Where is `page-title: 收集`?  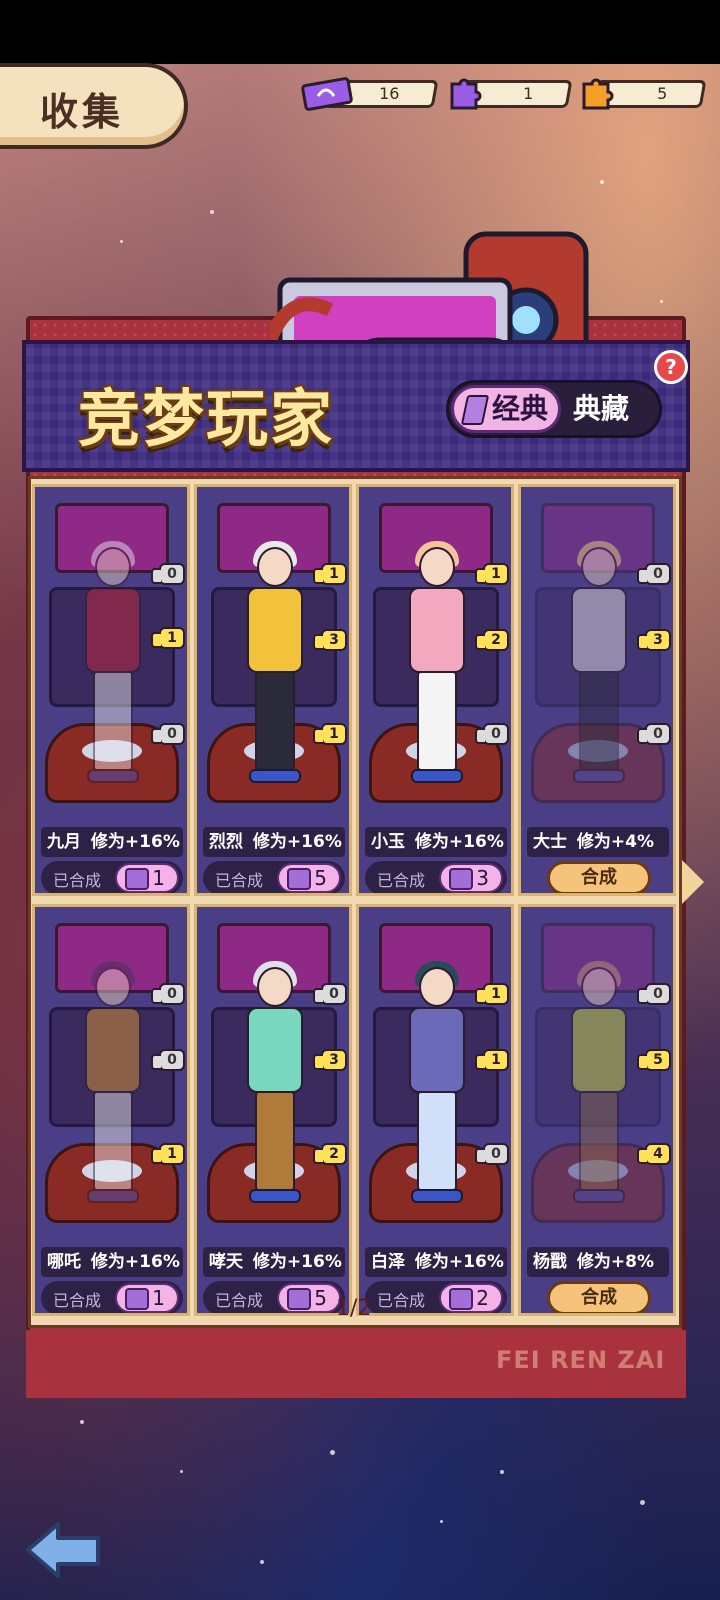 page-title: 收集 is located at coordinates (82, 112).